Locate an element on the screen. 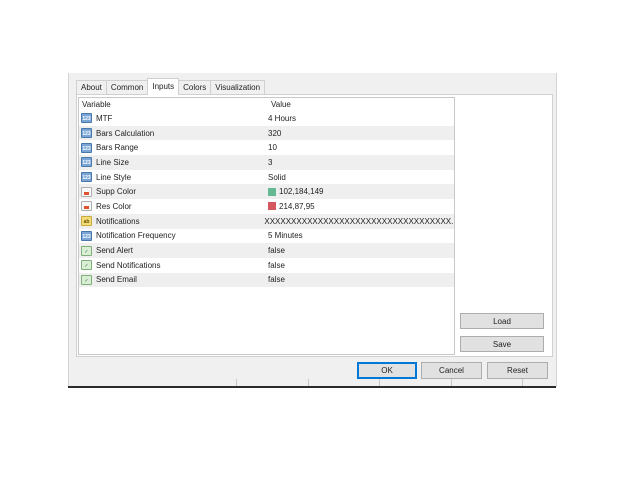  value-cell: 320 is located at coordinates (273, 133).